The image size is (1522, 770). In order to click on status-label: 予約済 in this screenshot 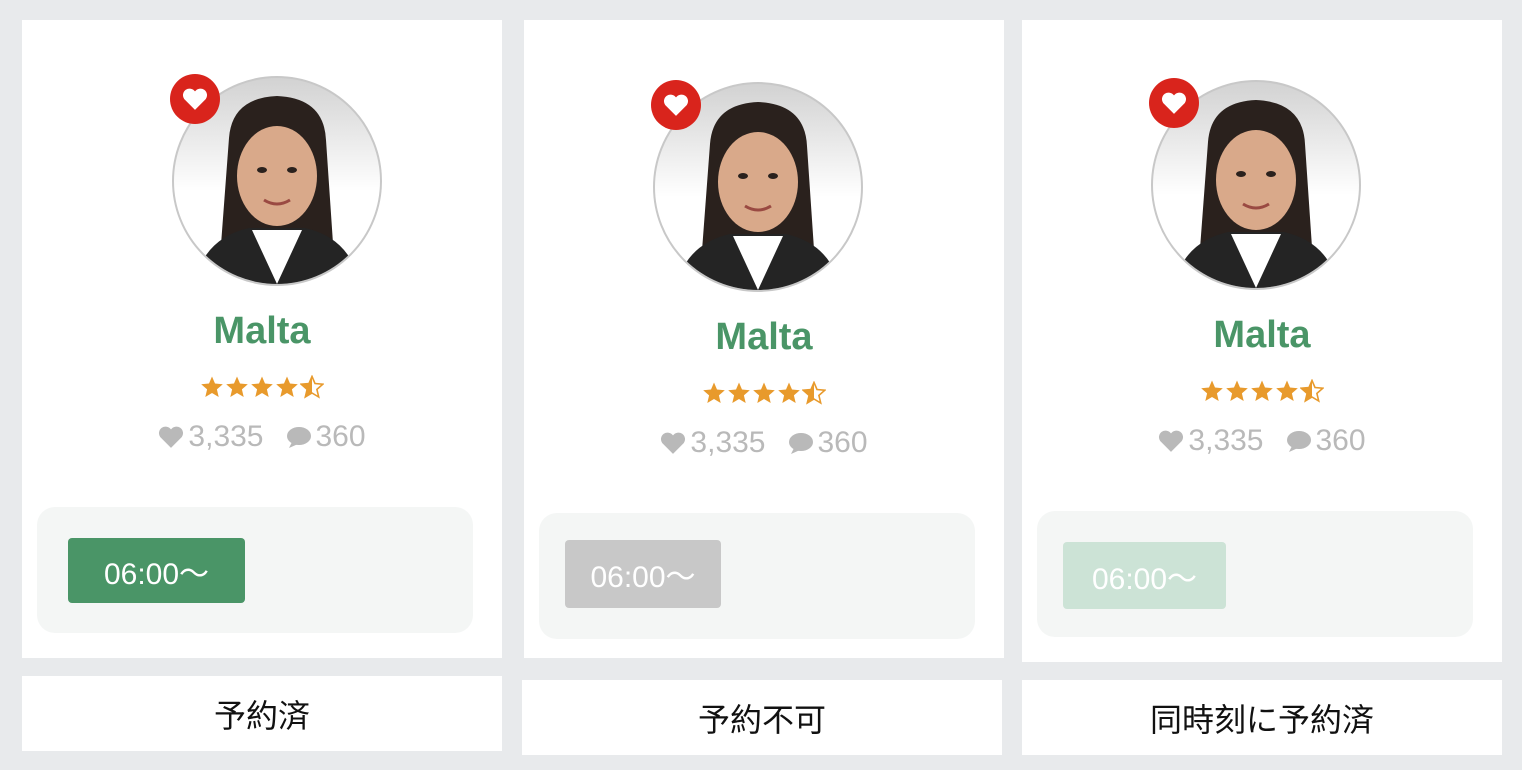, I will do `click(262, 713)`.